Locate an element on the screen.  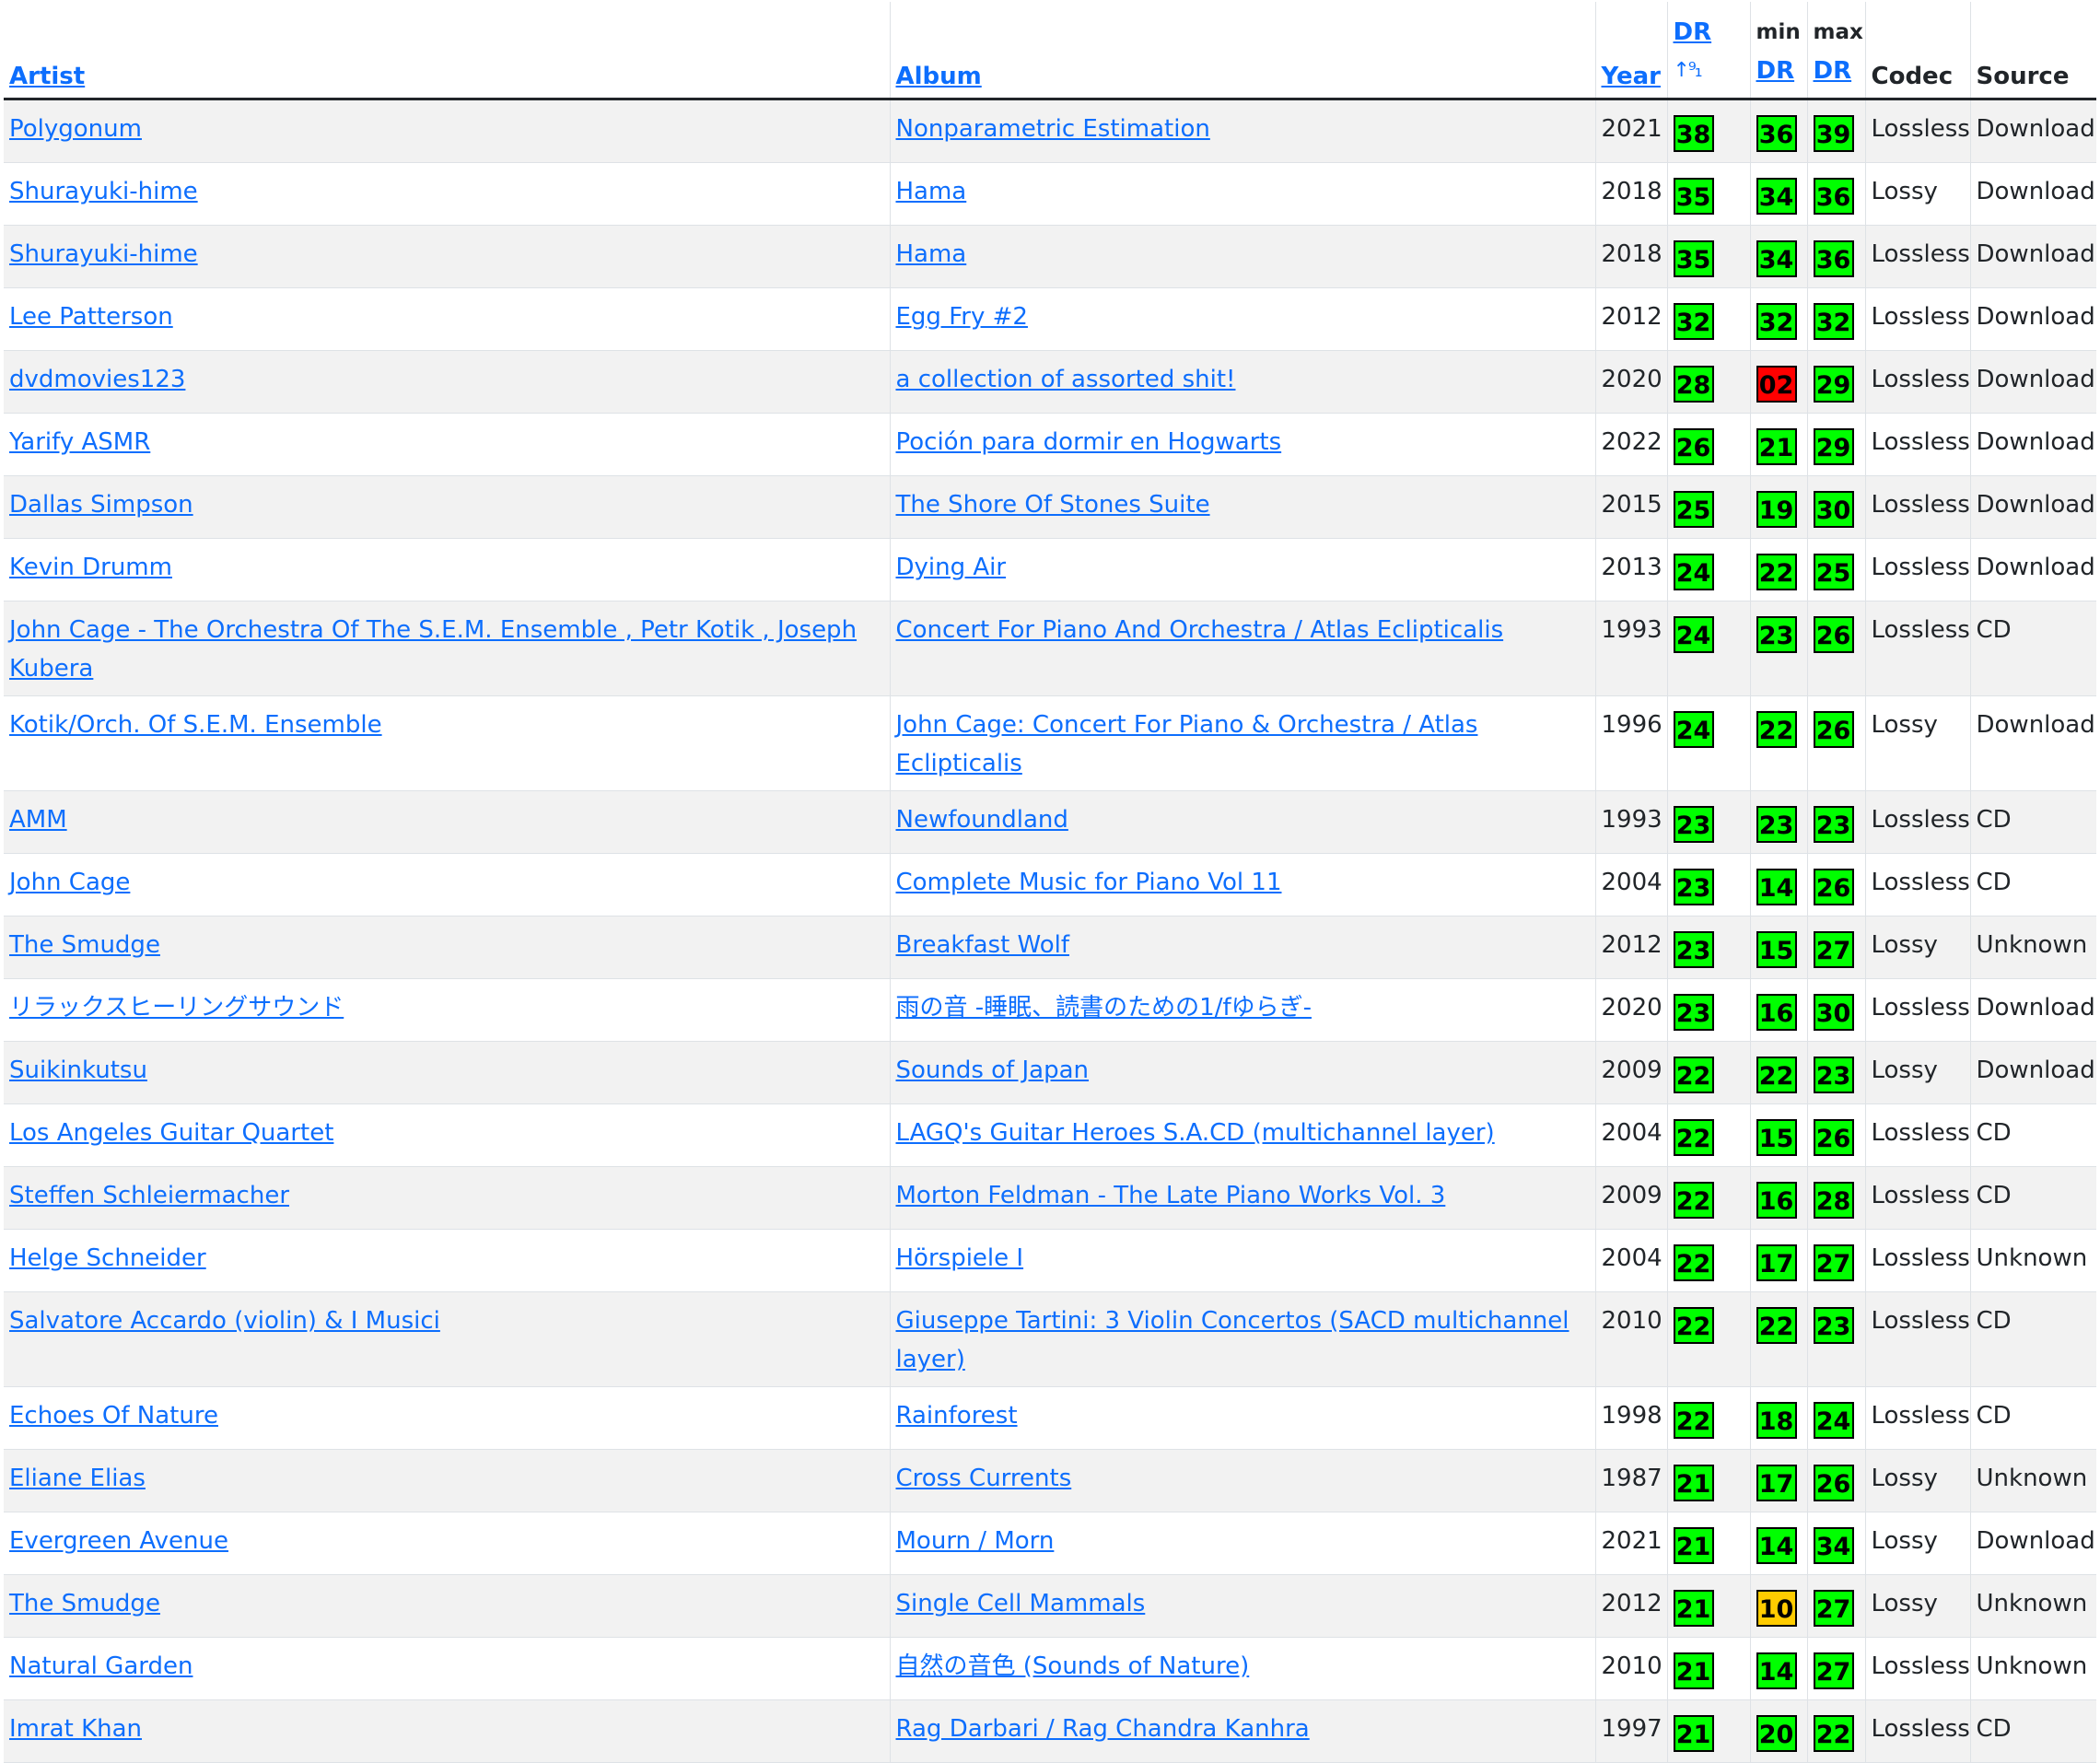
artist-cell: Suikinkutsu is located at coordinates (447, 1072).